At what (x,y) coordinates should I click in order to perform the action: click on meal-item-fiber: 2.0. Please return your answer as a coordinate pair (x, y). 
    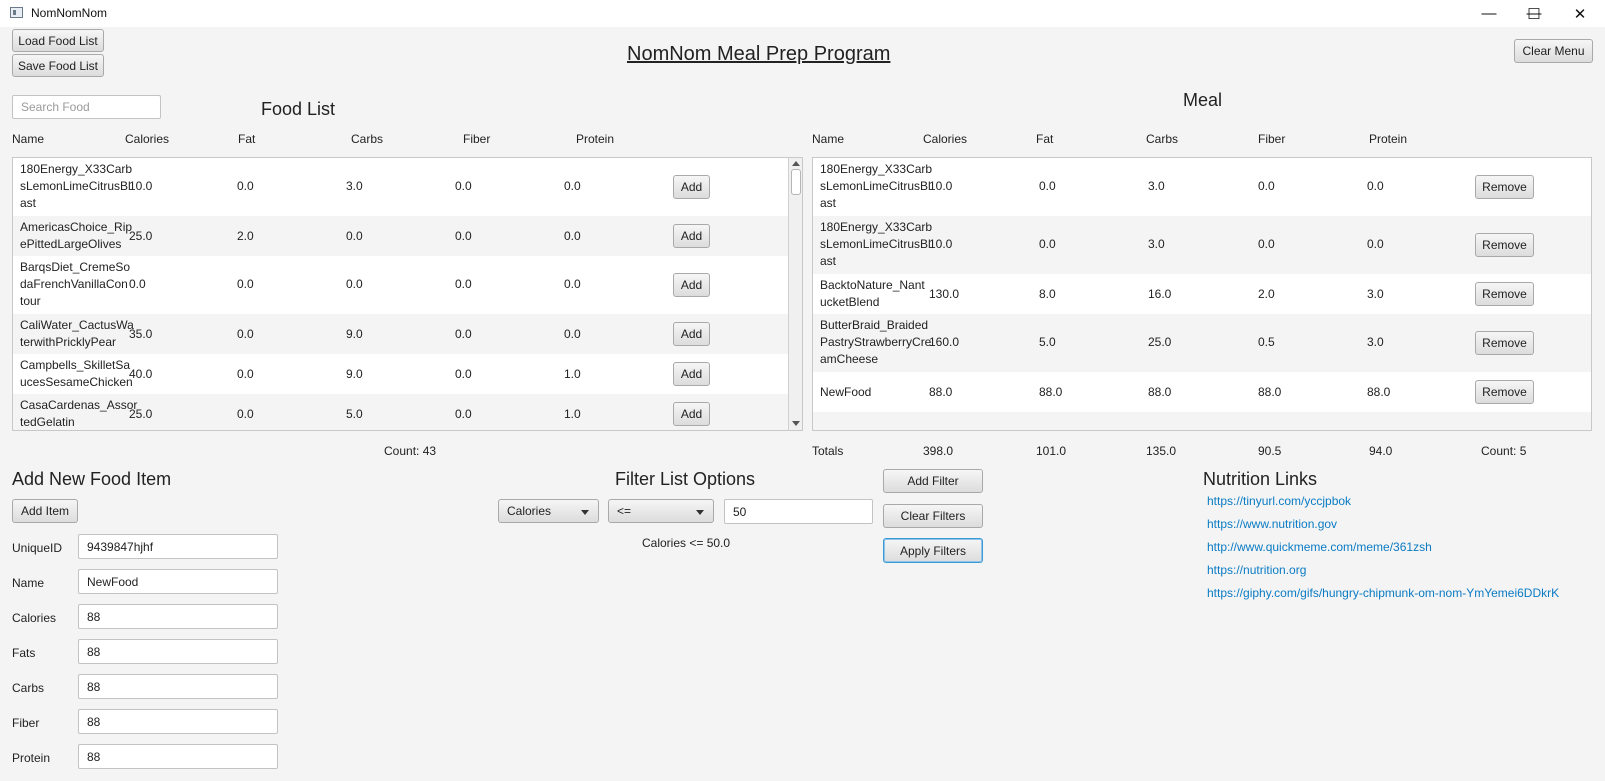
    Looking at the image, I should click on (1266, 294).